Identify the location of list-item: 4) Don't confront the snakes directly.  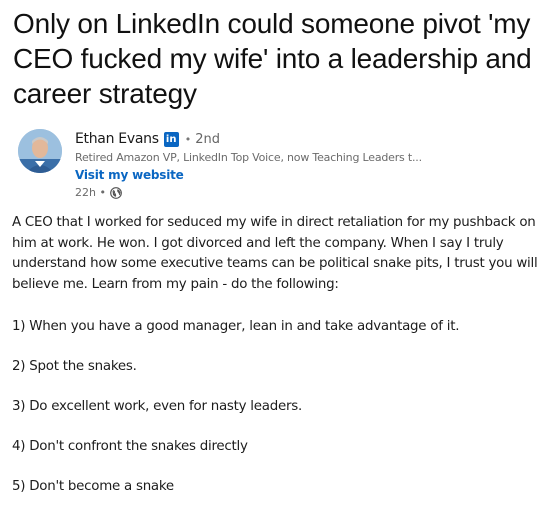
(130, 446).